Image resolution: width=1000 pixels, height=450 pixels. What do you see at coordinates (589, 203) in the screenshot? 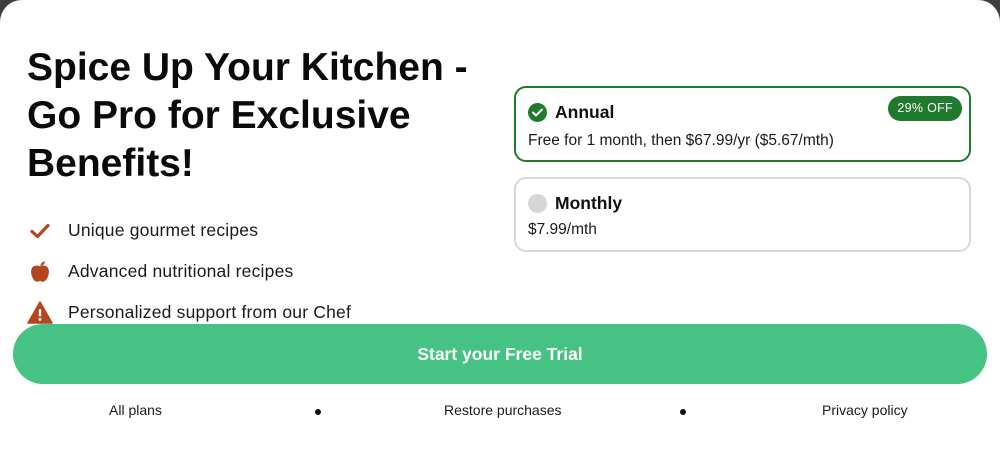
I see `plan-name: Monthly` at bounding box center [589, 203].